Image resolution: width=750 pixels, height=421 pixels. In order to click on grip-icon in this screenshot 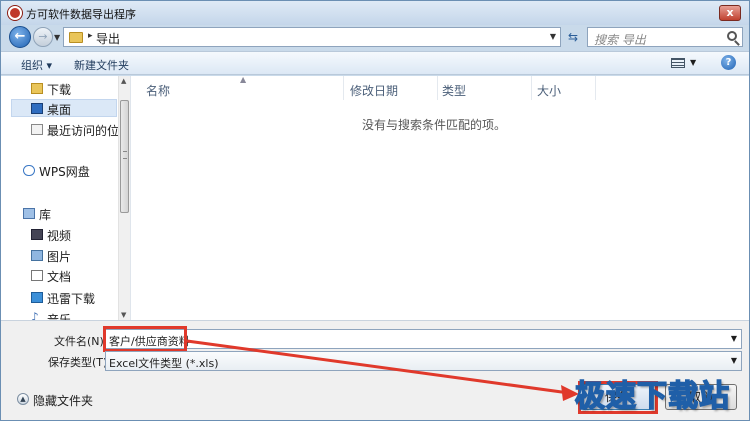, I will do `click(125, 155)`.